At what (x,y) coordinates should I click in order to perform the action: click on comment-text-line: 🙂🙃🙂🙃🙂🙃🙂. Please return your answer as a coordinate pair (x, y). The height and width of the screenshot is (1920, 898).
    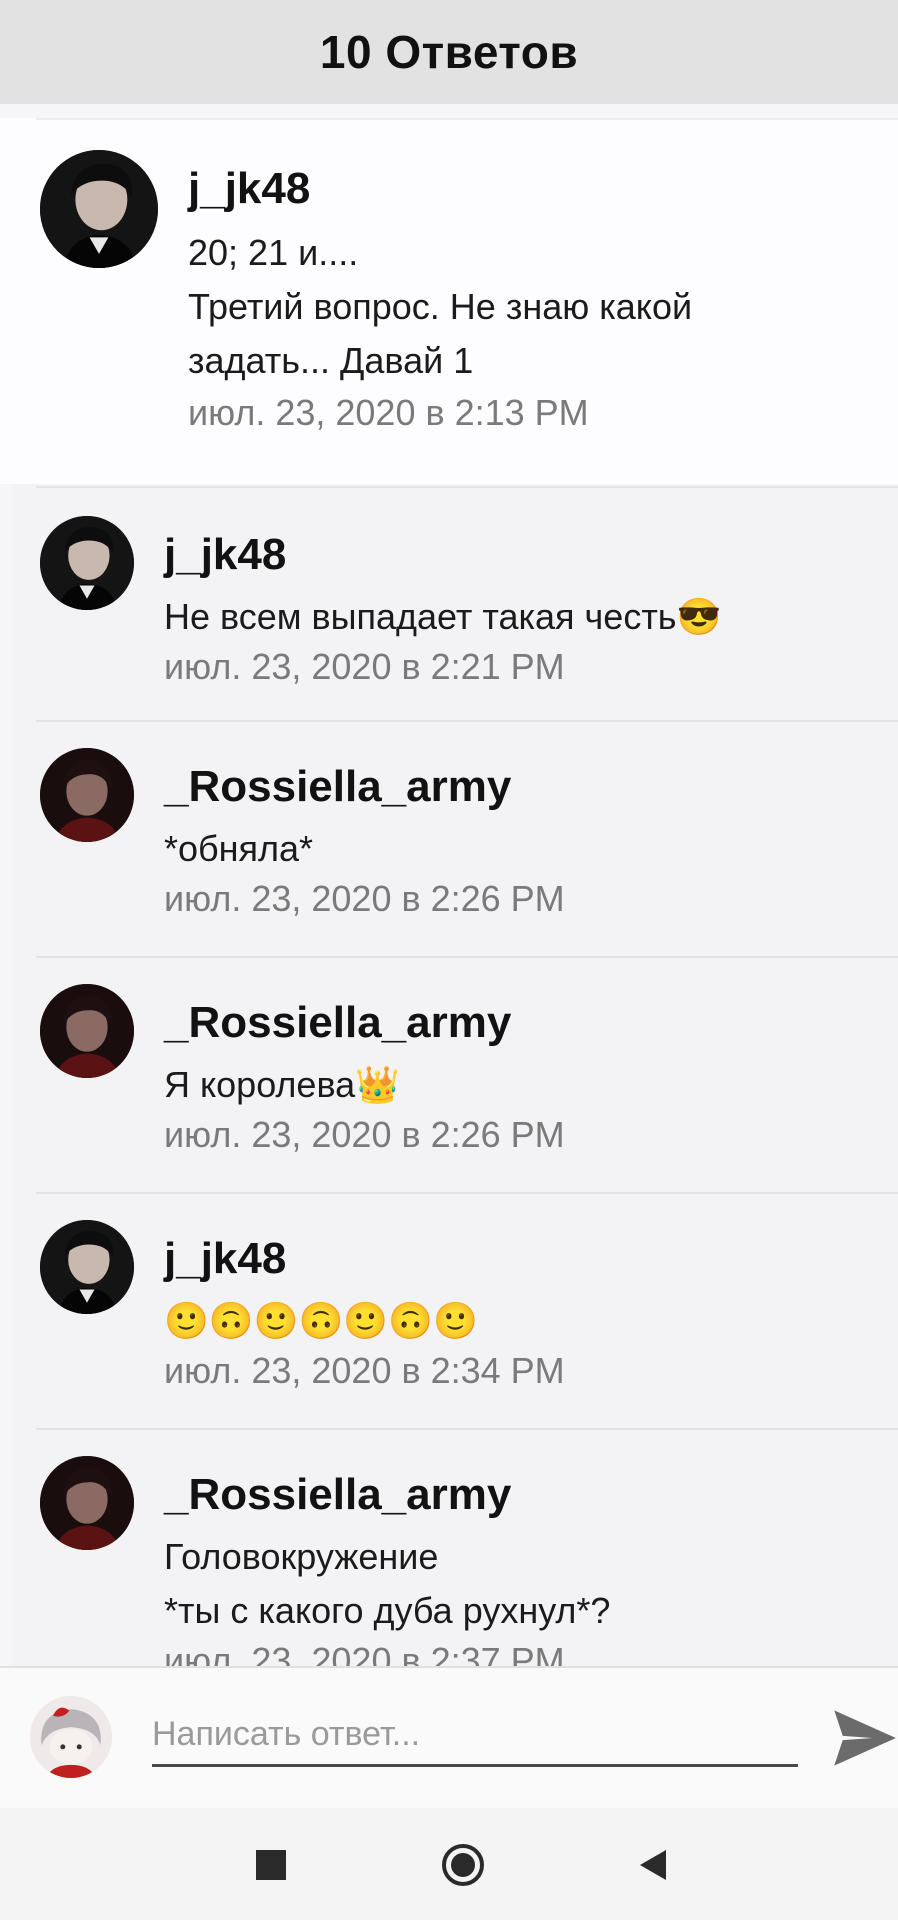
    Looking at the image, I should click on (321, 1320).